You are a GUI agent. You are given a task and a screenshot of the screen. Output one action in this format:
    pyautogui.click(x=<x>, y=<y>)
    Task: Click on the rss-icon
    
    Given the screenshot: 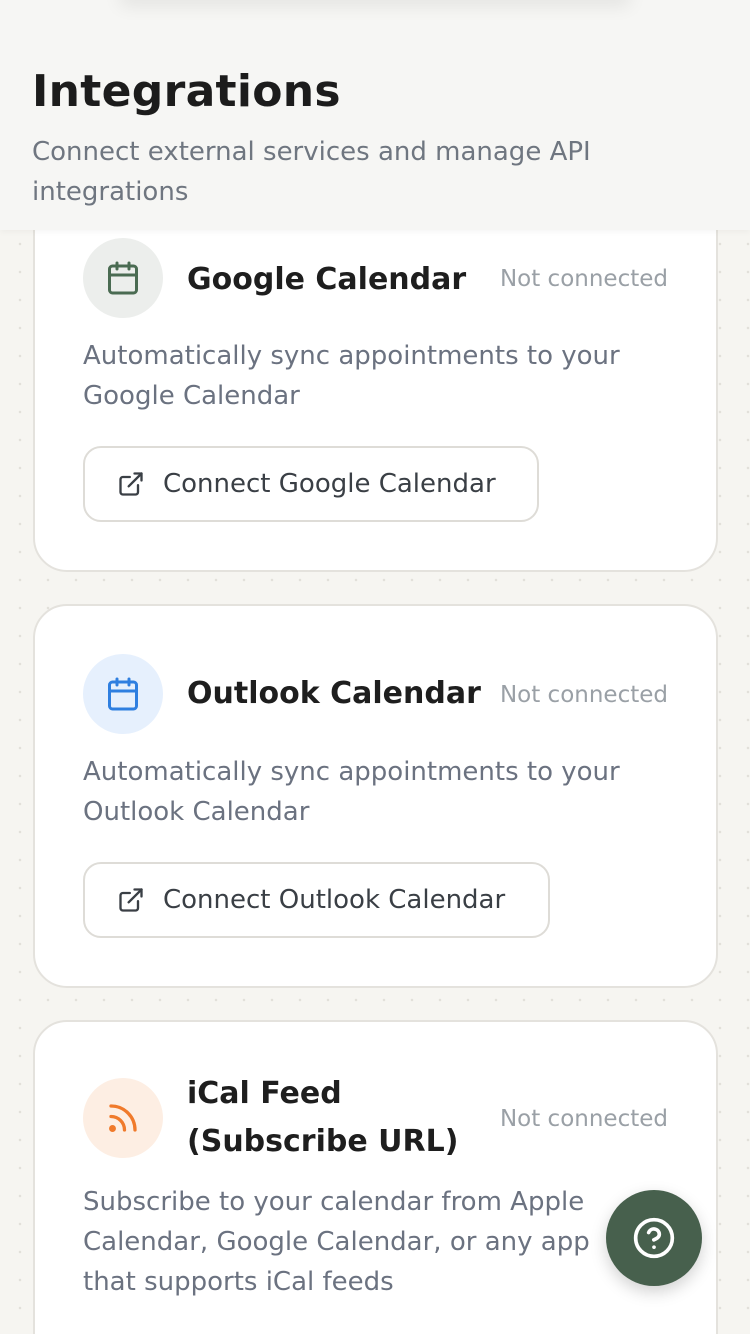 What is the action you would take?
    pyautogui.click(x=123, y=1118)
    